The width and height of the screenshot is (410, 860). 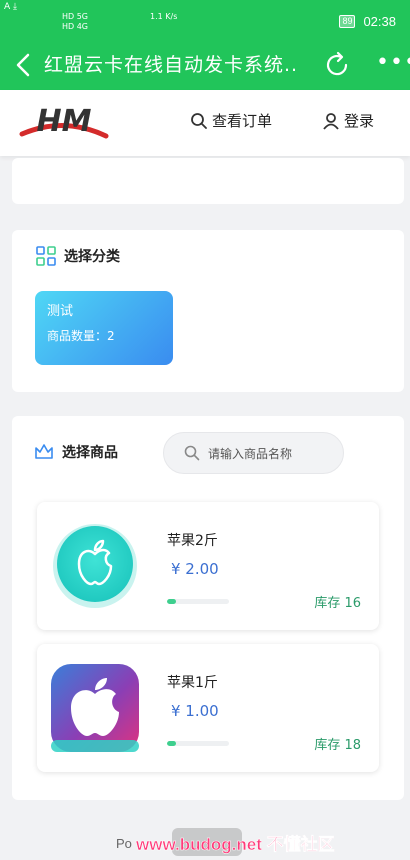 What do you see at coordinates (171, 65) in the screenshot?
I see `page-title: 红盟云卡在线自动发卡系统..` at bounding box center [171, 65].